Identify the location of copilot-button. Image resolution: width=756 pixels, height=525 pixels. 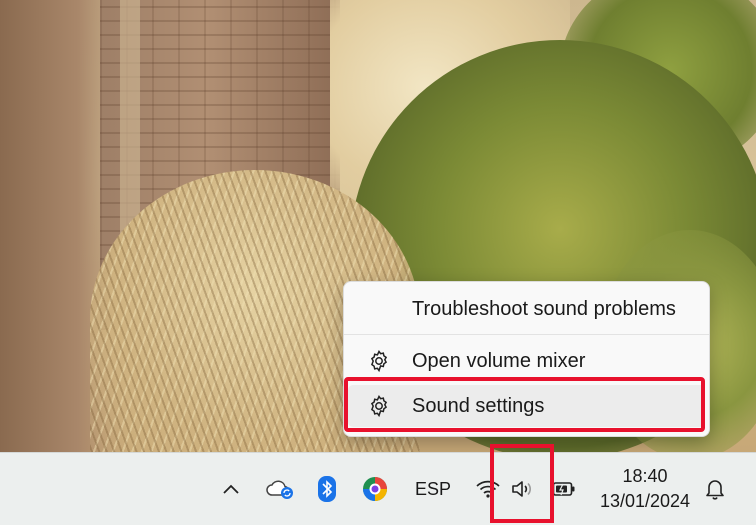
(375, 489).